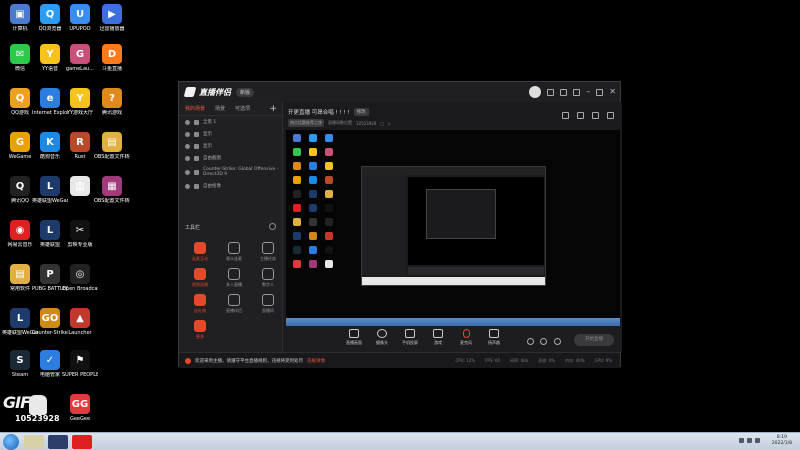  What do you see at coordinates (273, 109) in the screenshot?
I see `add-scene-icon: +` at bounding box center [273, 109].